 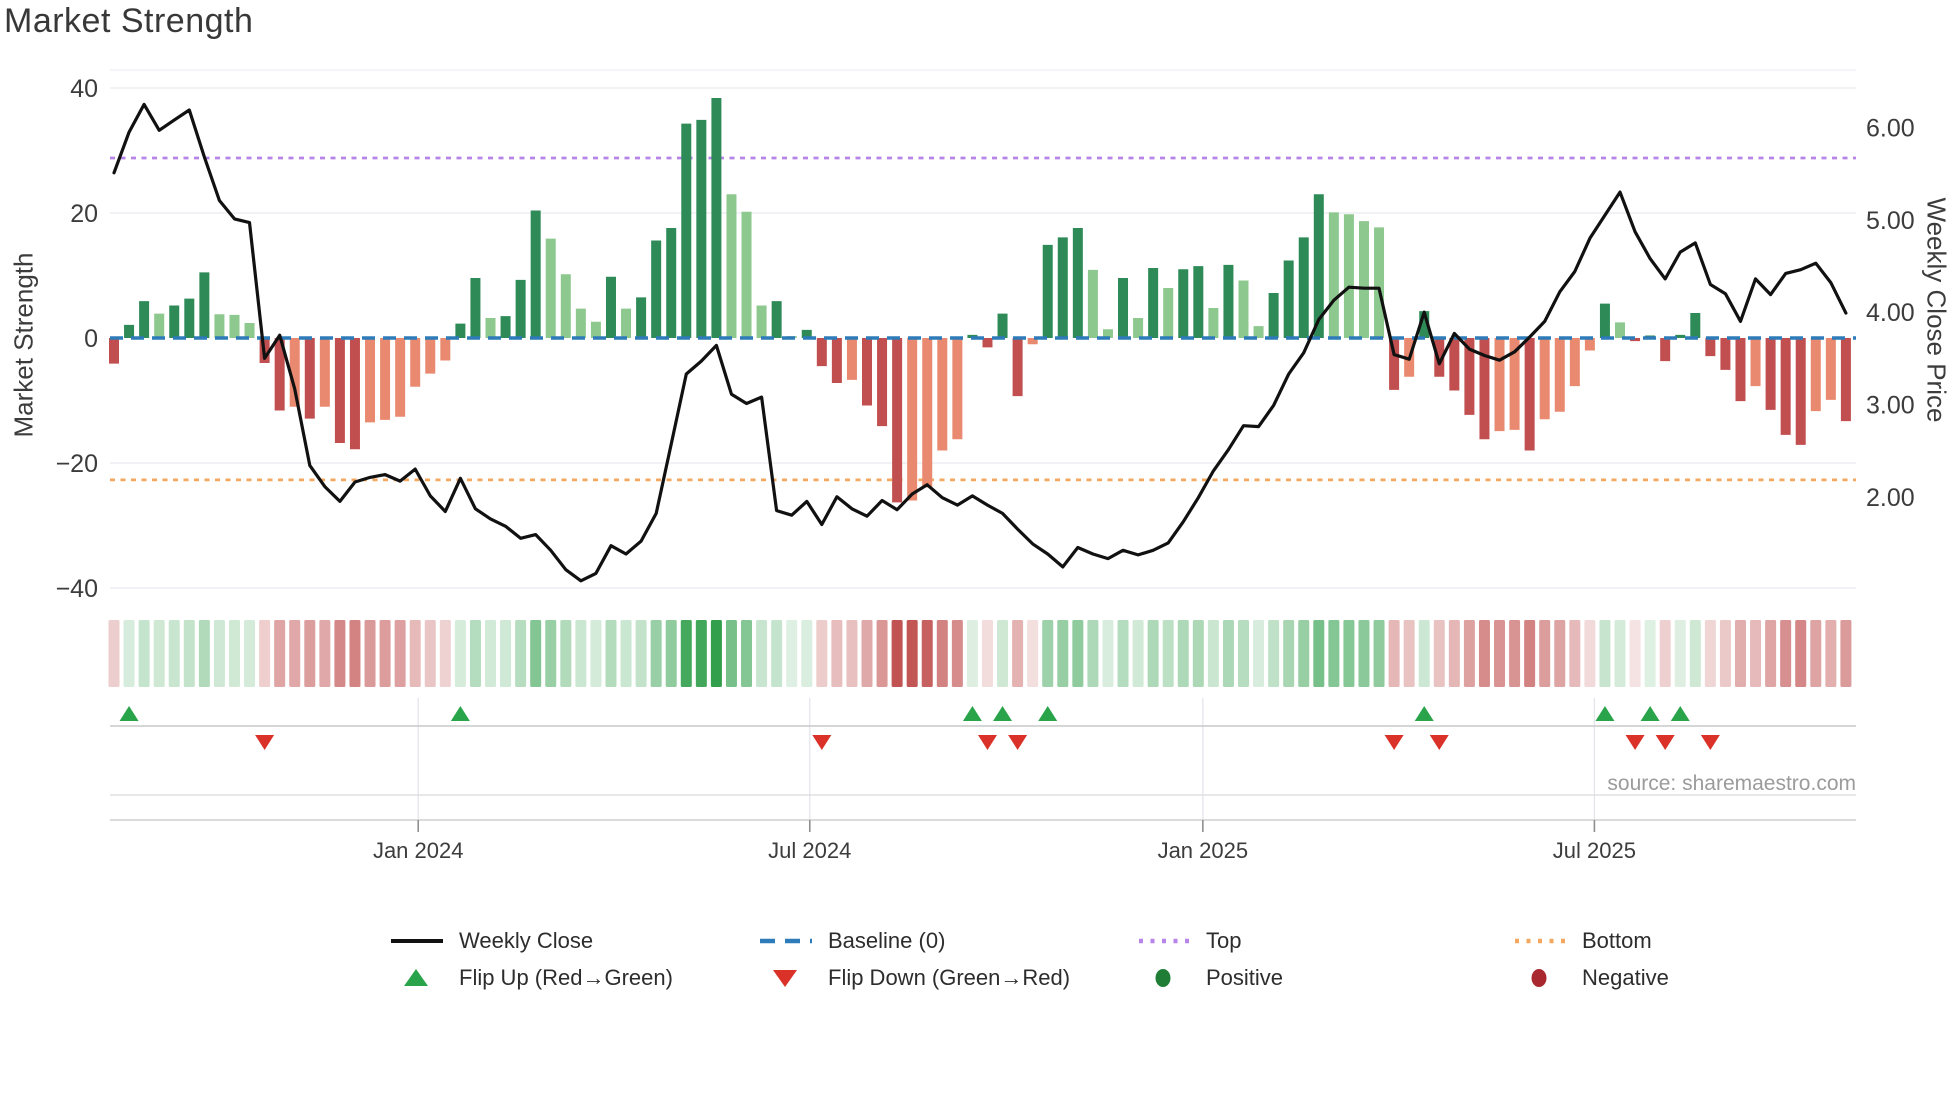 What do you see at coordinates (530, 978) in the screenshot?
I see `legend-item-flip-up: Flip Up (Red→Green)` at bounding box center [530, 978].